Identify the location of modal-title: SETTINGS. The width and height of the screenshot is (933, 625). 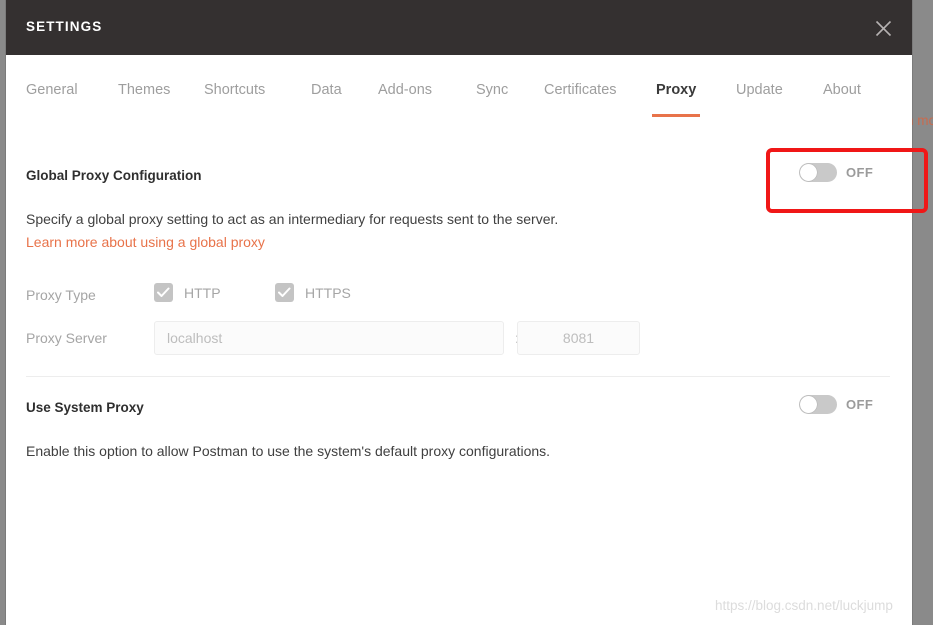
(64, 26).